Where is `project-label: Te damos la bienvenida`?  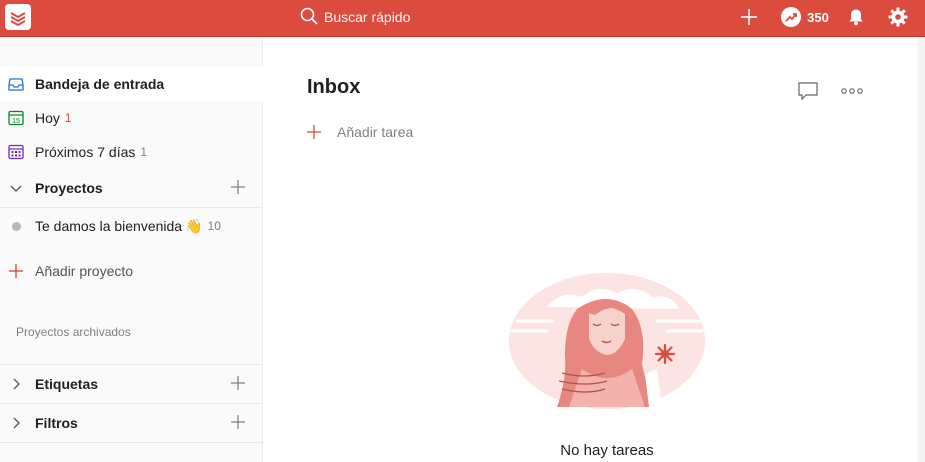
project-label: Te damos la bienvenida is located at coordinates (109, 226).